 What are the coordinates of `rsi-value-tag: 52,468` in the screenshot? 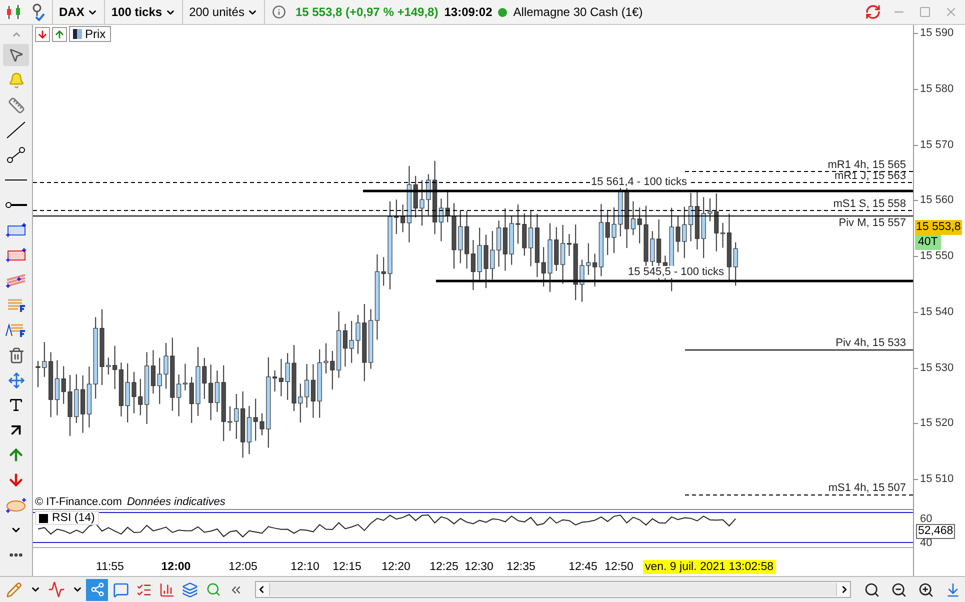 It's located at (936, 531).